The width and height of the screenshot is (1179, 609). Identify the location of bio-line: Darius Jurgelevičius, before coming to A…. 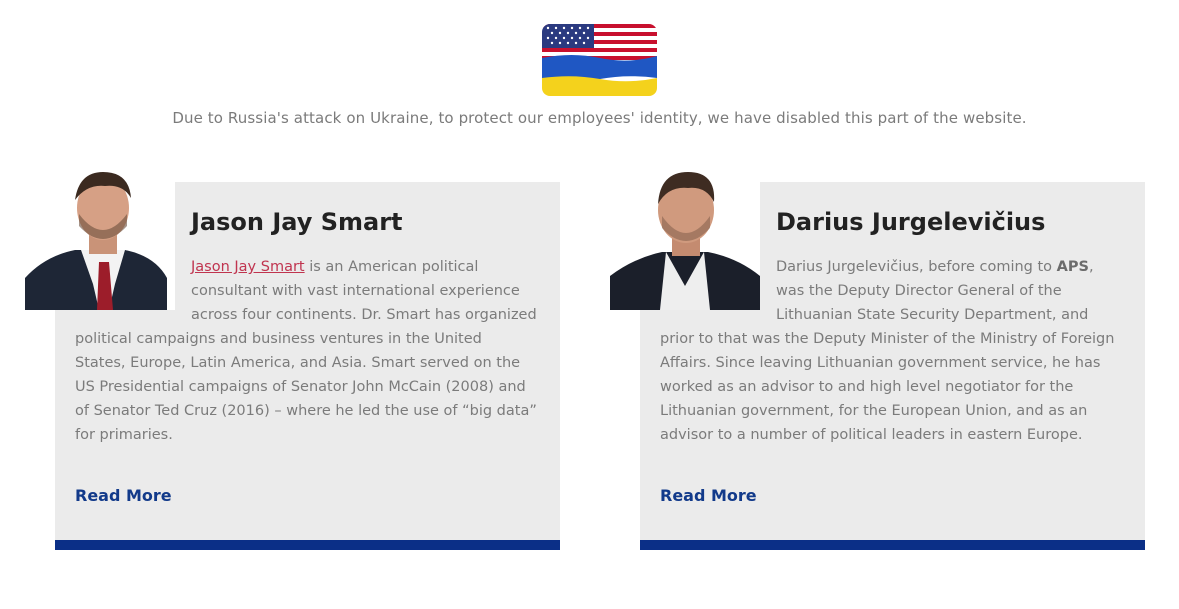
(935, 267).